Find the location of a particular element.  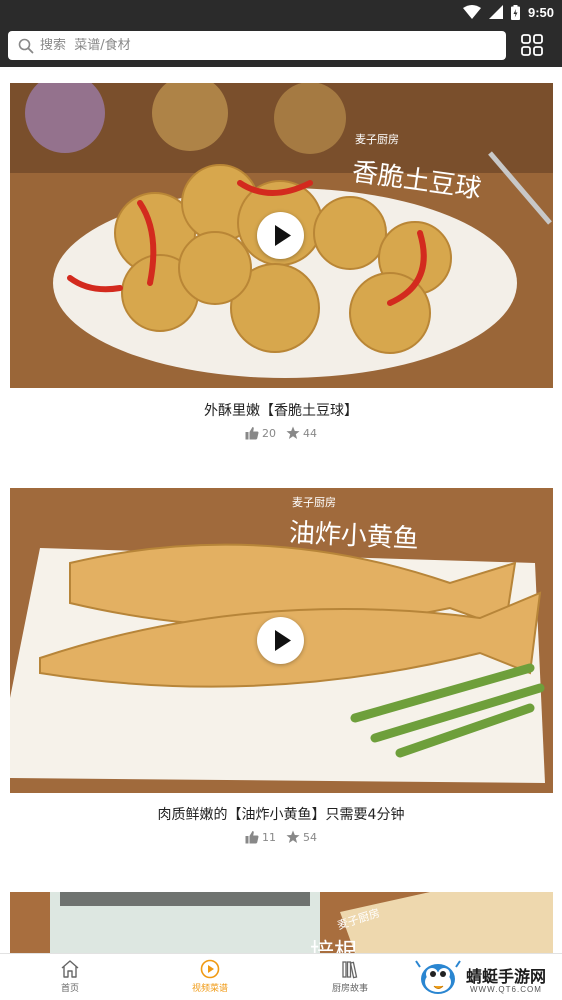

favorite-count: 44 is located at coordinates (301, 433).